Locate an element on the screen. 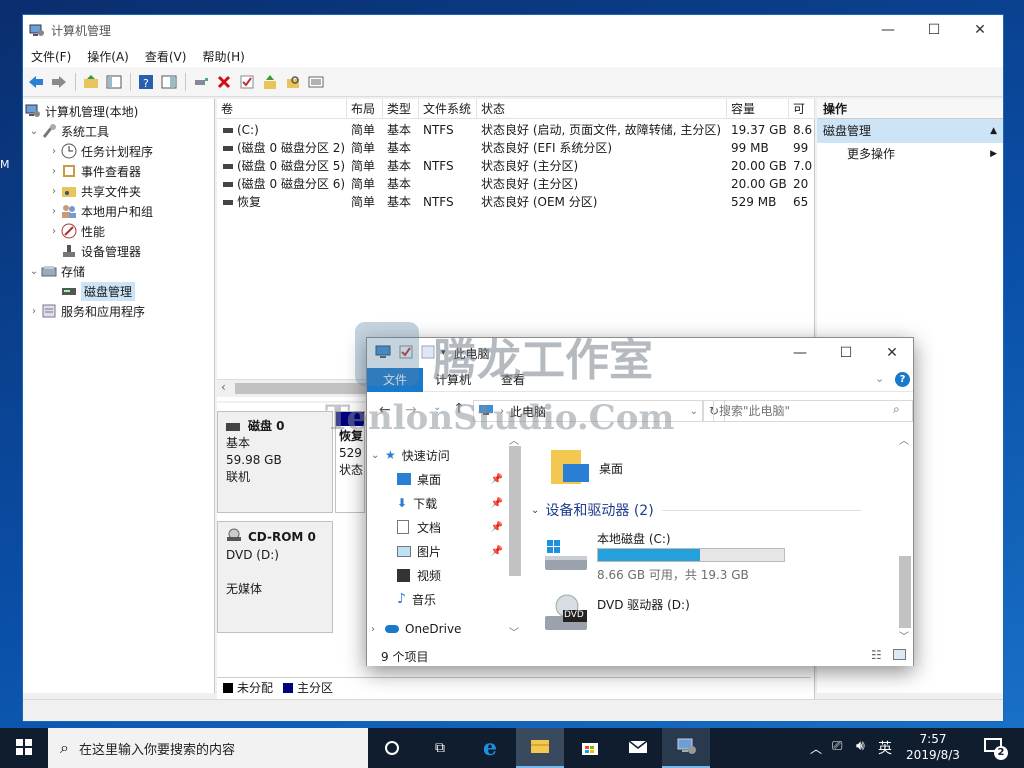  store-button is located at coordinates (590, 748).